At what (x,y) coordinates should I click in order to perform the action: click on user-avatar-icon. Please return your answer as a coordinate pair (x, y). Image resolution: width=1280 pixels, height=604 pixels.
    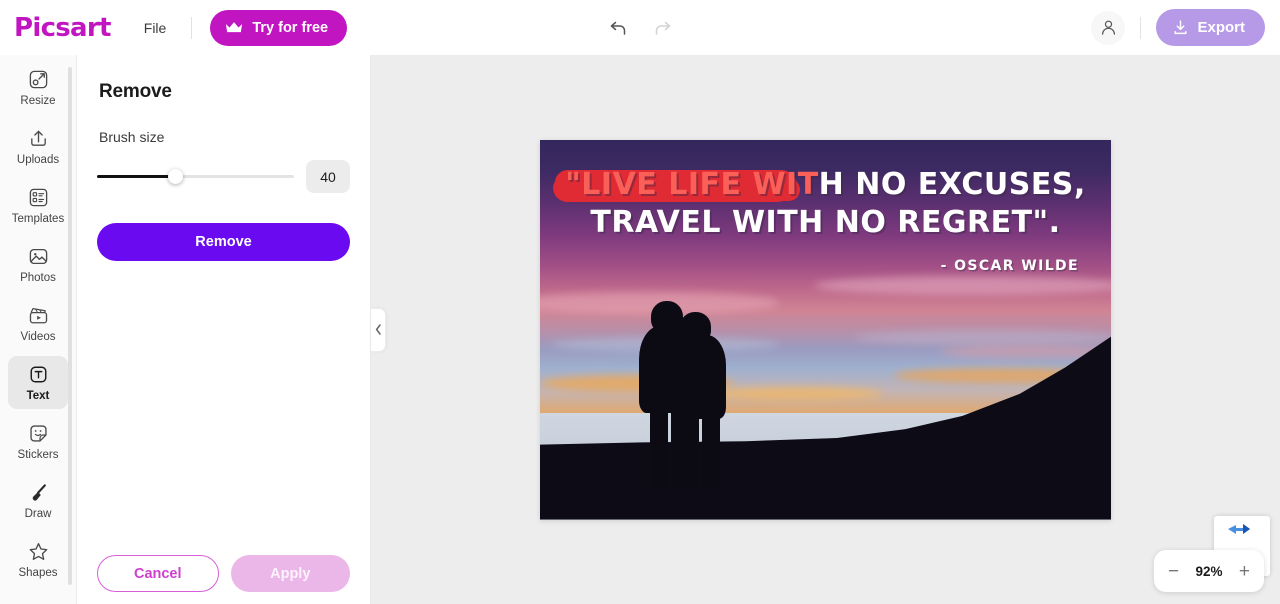
    Looking at the image, I should click on (1108, 27).